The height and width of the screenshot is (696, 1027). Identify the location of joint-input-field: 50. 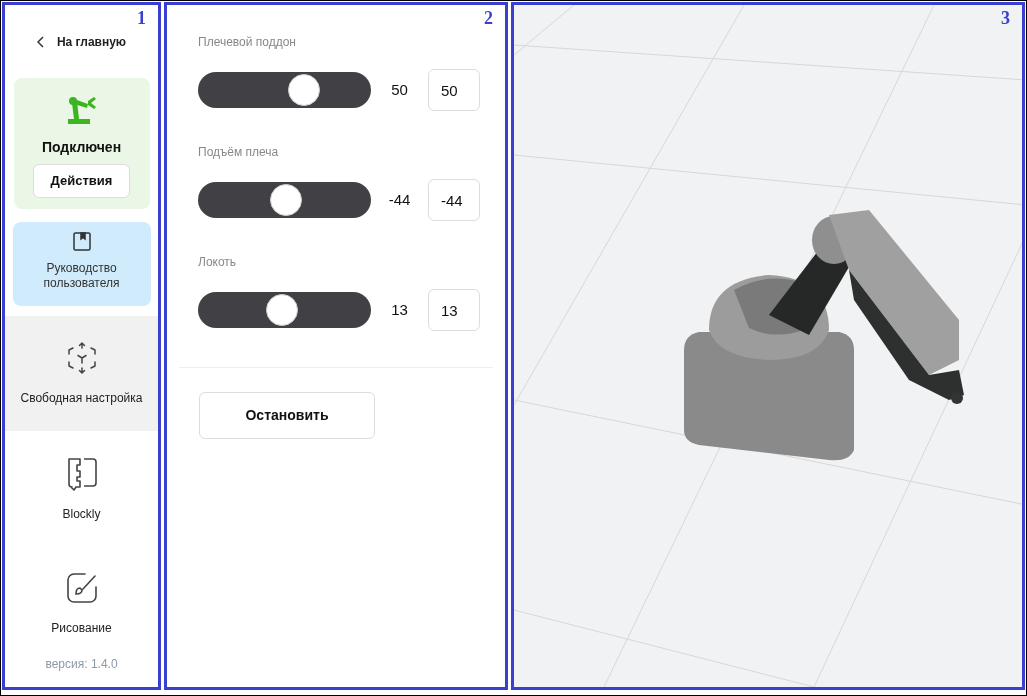
(454, 90).